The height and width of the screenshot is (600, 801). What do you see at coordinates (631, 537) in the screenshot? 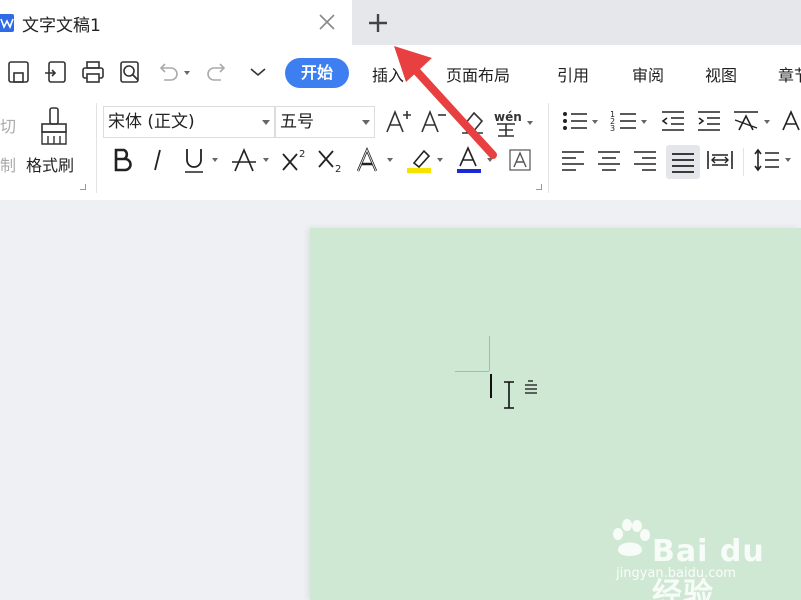
I see `baidu-paw-logo-icon` at bounding box center [631, 537].